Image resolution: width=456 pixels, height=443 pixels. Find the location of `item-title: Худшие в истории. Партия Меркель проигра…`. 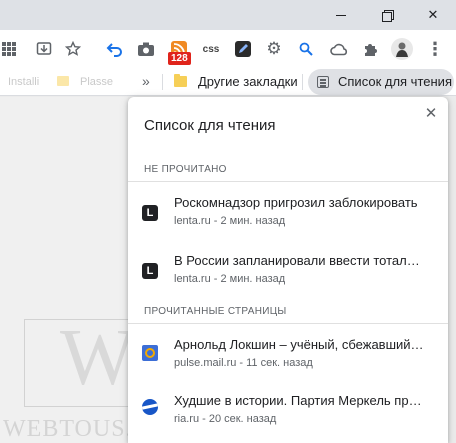

item-title: Худшие в истории. Партия Меркель проигра… is located at coordinates (299, 400).